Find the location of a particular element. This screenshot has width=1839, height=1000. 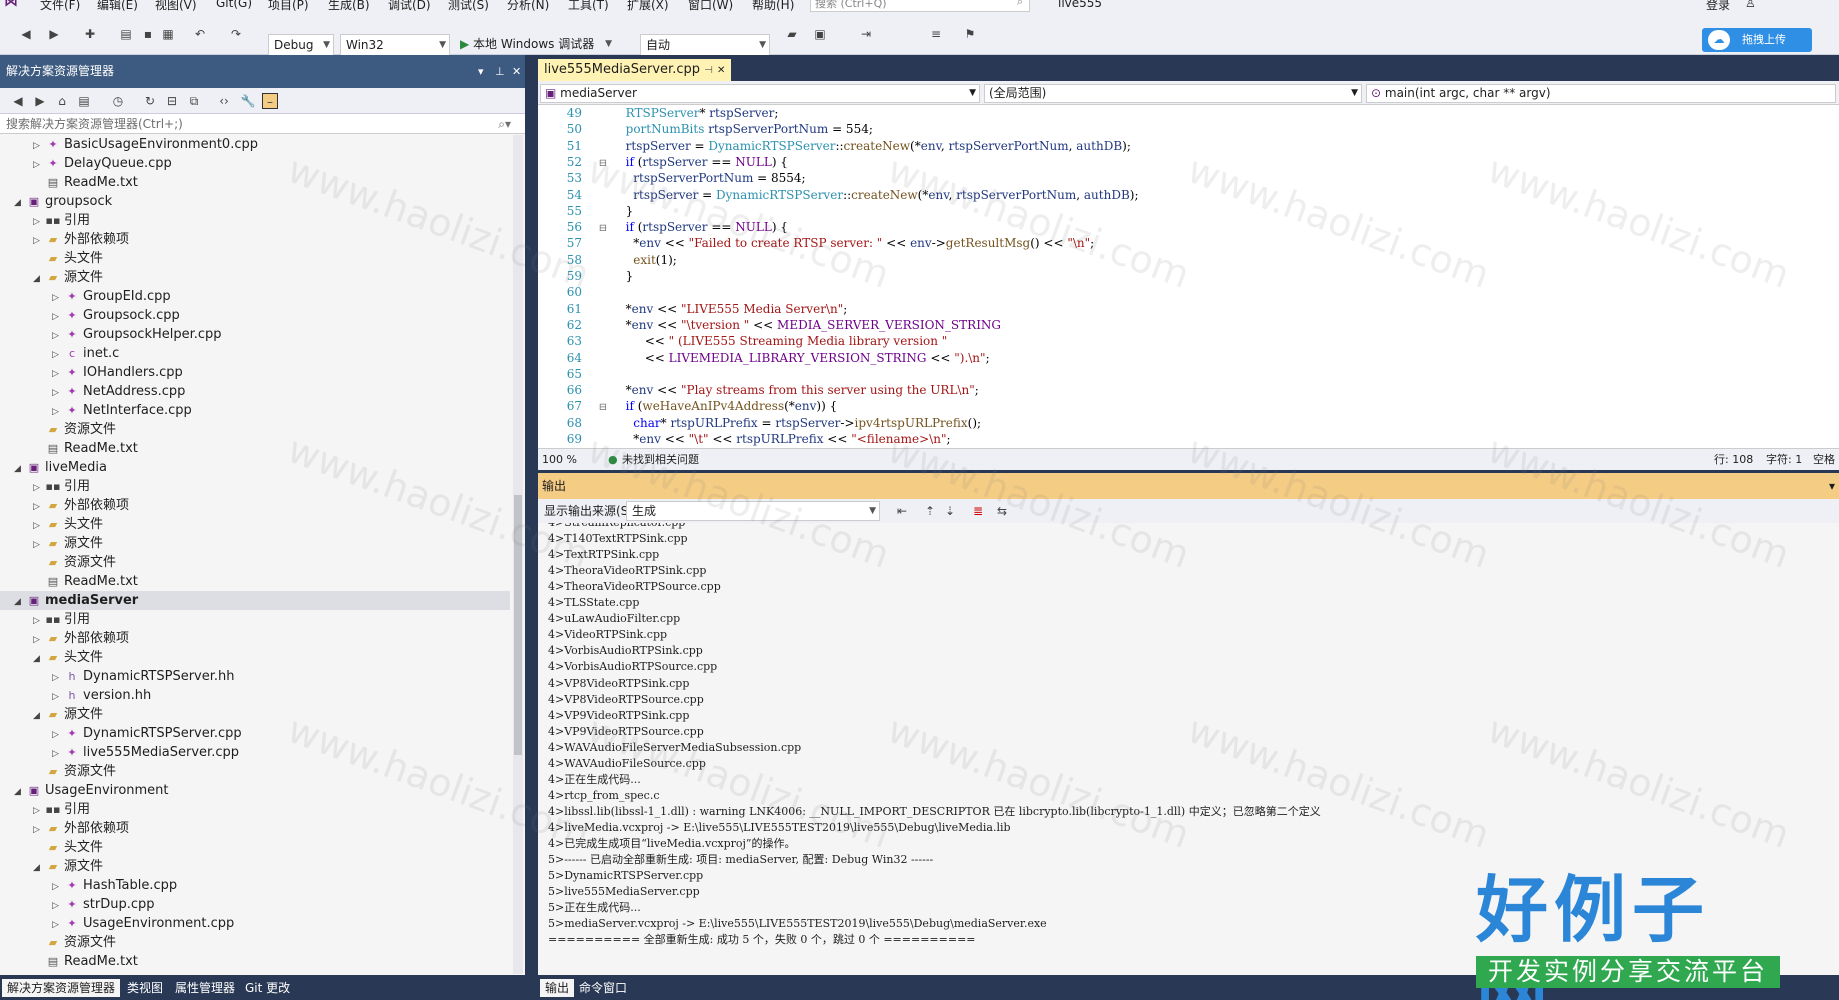

open-file-icon: ▤ is located at coordinates (126, 34).